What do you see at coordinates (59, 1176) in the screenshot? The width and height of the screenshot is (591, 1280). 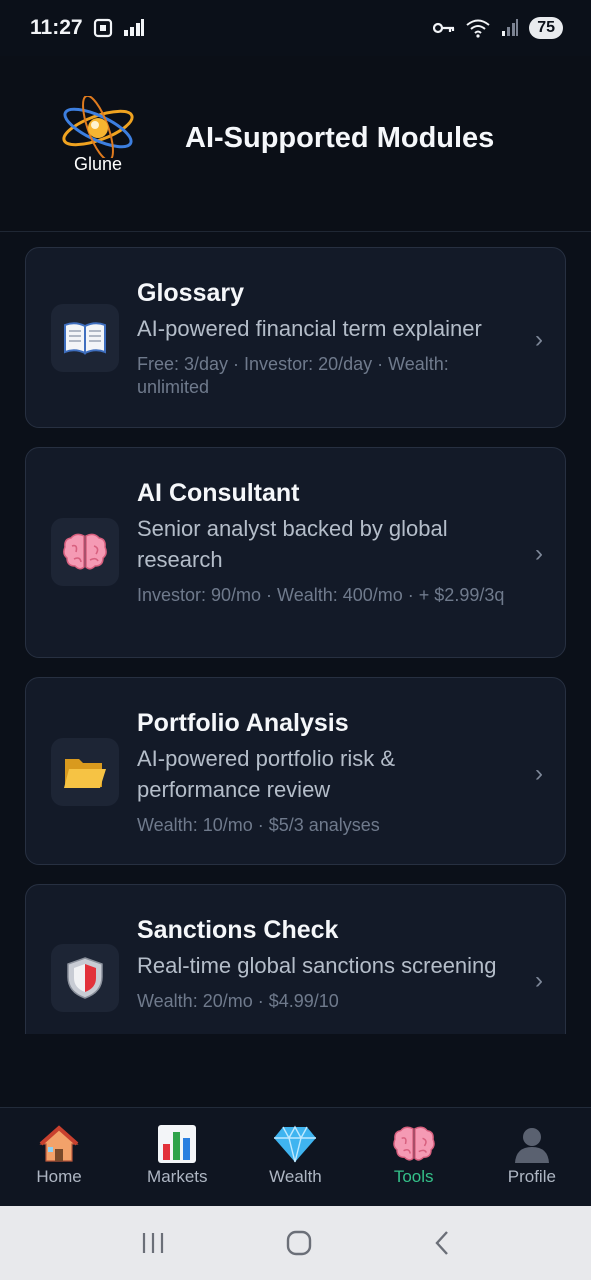 I see `nav-label: Home` at bounding box center [59, 1176].